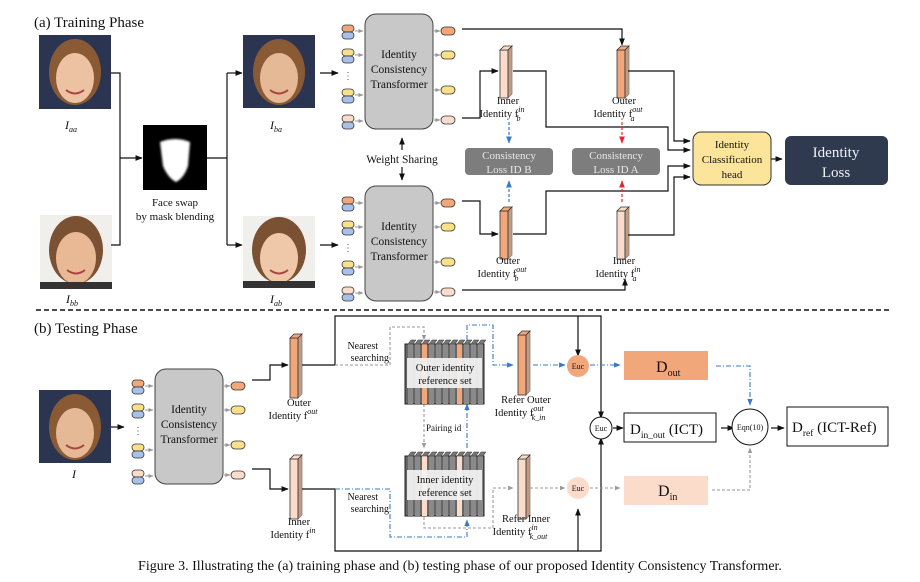  Describe the element at coordinates (402, 160) in the screenshot. I see `weight-sharing-label: Weight Sharing` at that location.